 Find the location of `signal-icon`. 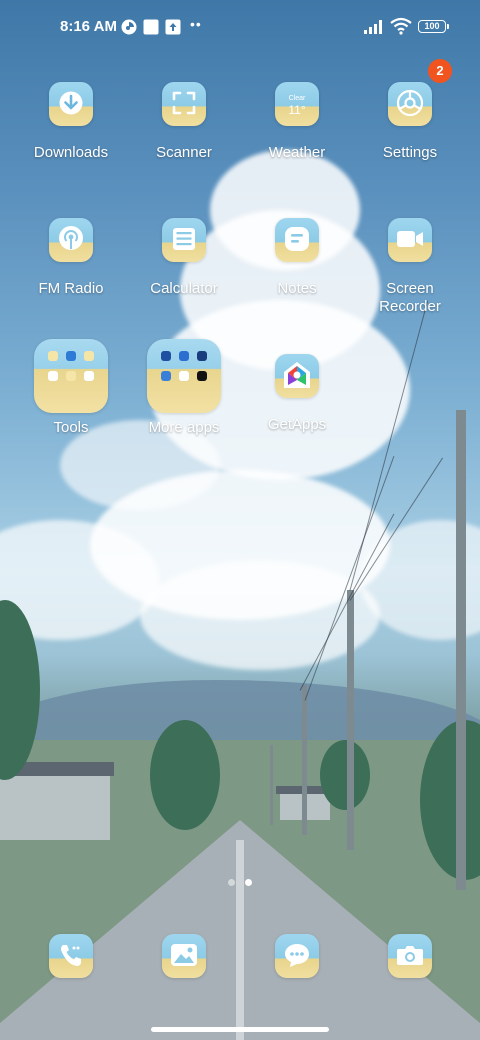

signal-icon is located at coordinates (375, 27).